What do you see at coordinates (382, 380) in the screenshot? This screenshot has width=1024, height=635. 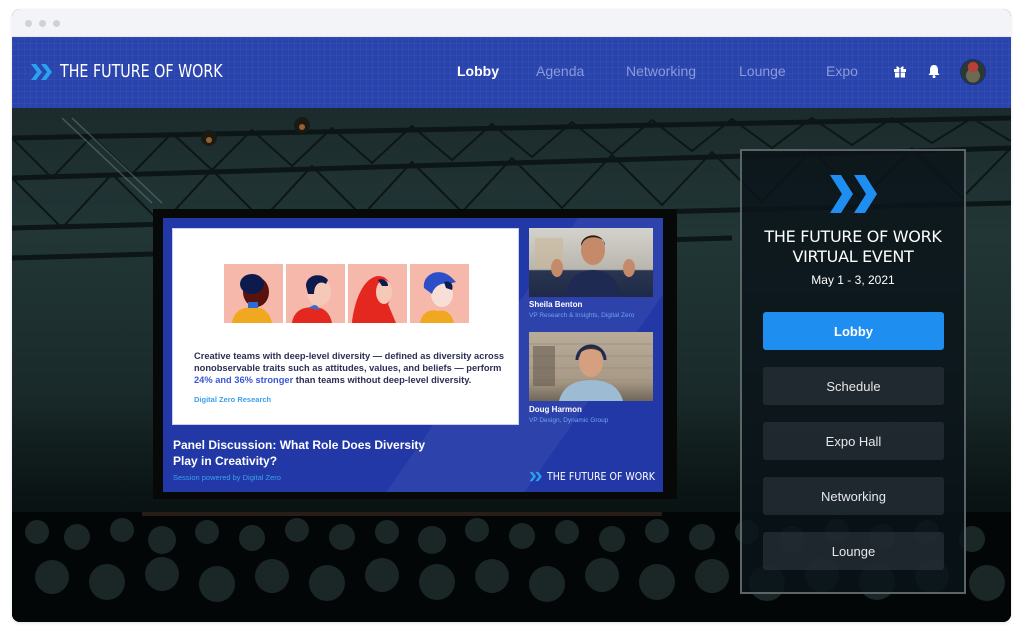 I see `slide-text-part: than teams without deep-level diversity.` at bounding box center [382, 380].